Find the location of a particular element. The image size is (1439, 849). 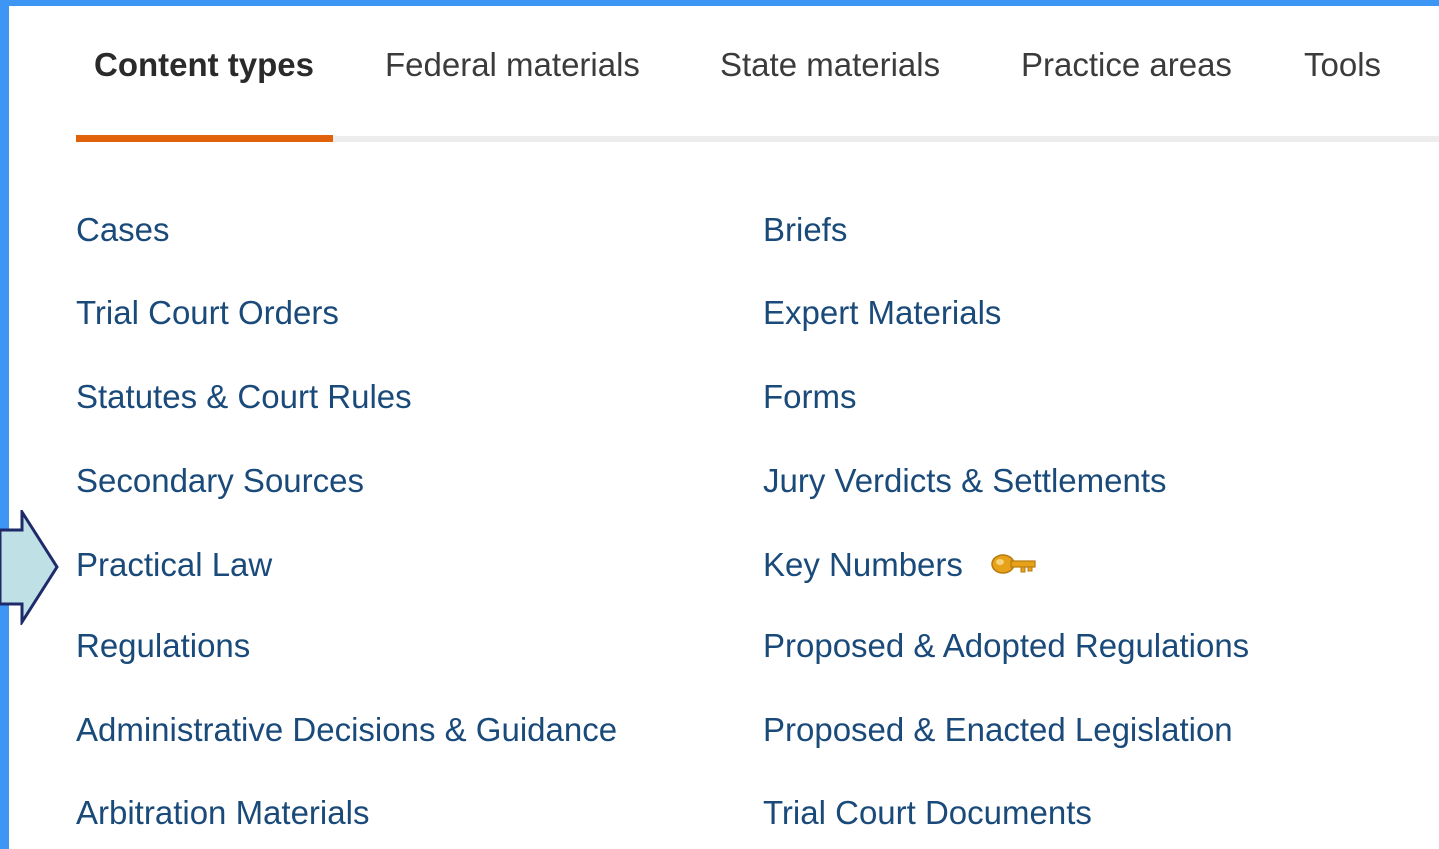

link-cases: Cases is located at coordinates (123, 229).